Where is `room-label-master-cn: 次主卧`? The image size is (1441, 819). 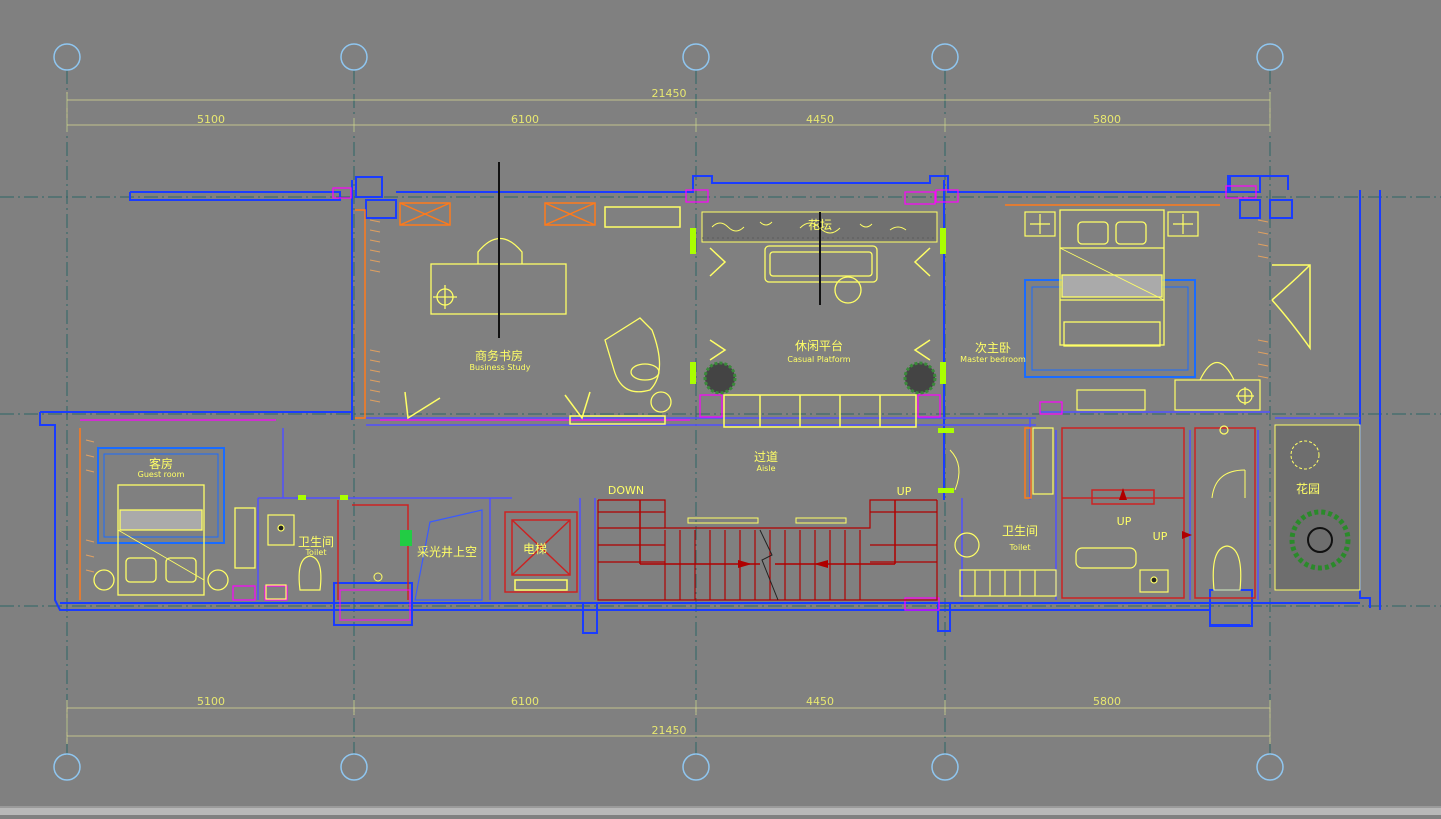
room-label-master-cn: 次主卧 is located at coordinates (993, 348).